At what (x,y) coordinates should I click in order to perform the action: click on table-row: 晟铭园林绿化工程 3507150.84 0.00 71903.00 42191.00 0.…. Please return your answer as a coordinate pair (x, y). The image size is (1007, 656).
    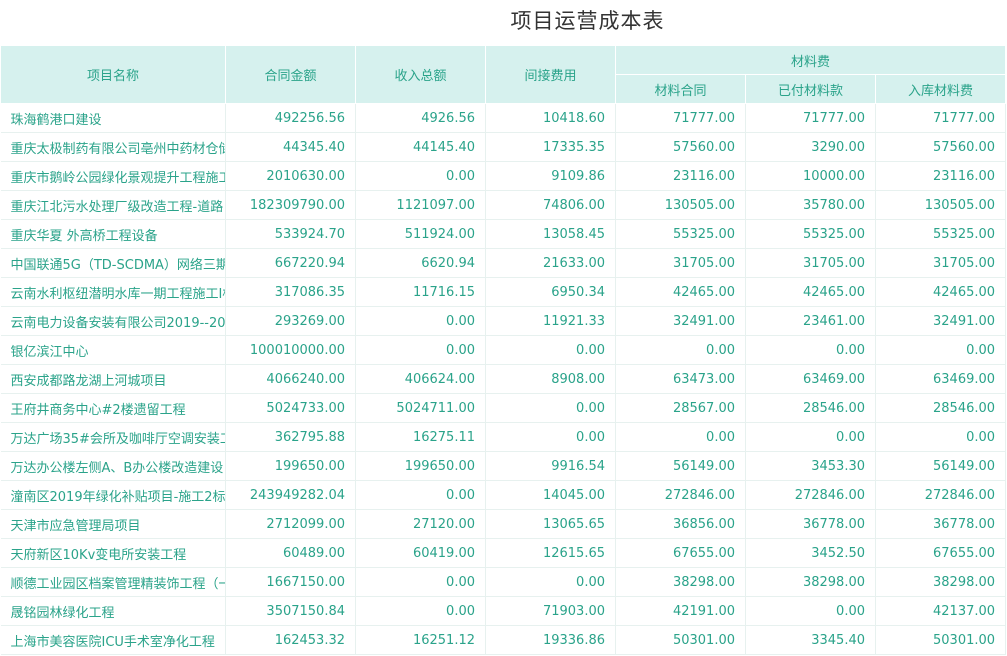
    Looking at the image, I should click on (503, 611).